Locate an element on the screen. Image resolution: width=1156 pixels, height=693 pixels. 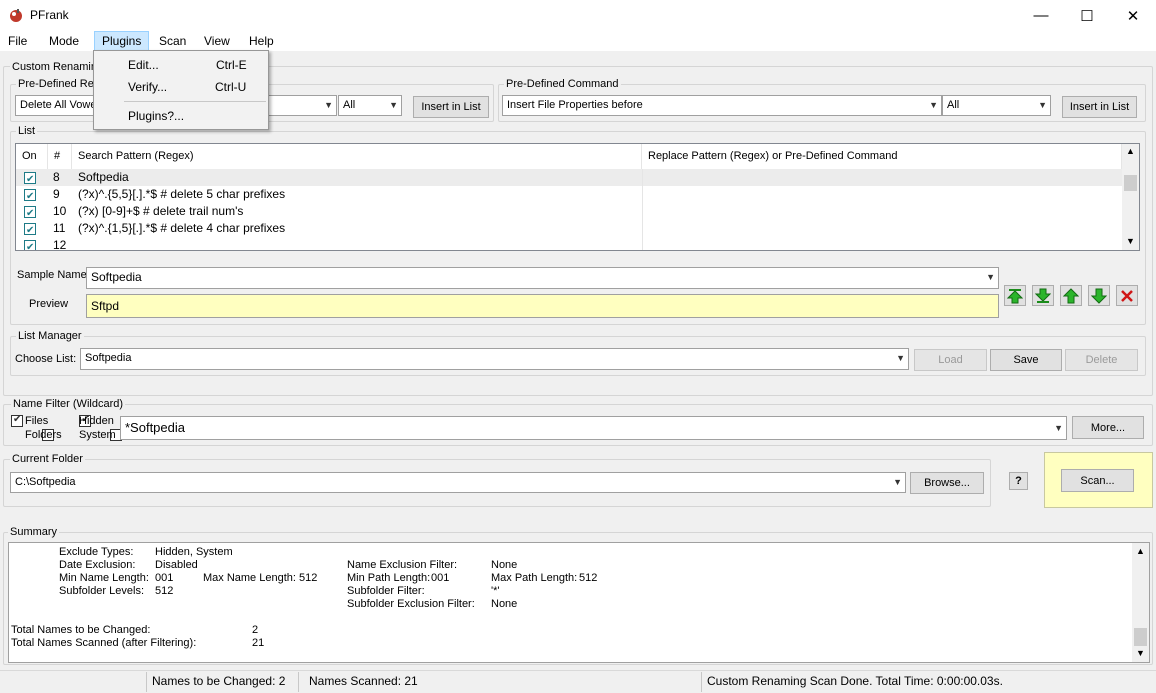
files-checkbox is located at coordinates (17, 420).